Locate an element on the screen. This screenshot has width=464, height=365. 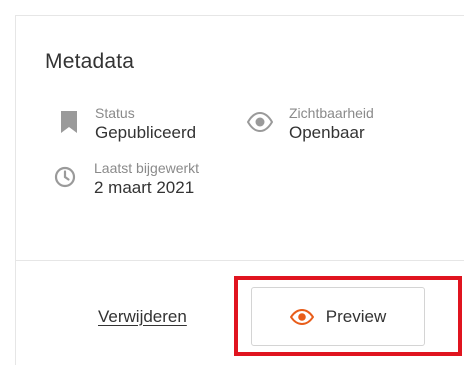
clock-icon is located at coordinates (65, 177).